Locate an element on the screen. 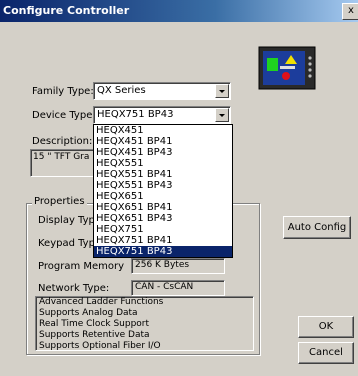  family-type-value: QX Series is located at coordinates (121, 90).